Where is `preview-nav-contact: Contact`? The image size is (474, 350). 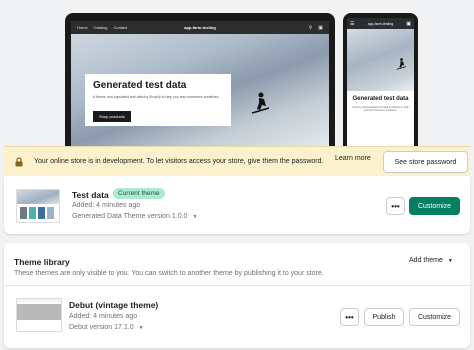 preview-nav-contact: Contact is located at coordinates (120, 27).